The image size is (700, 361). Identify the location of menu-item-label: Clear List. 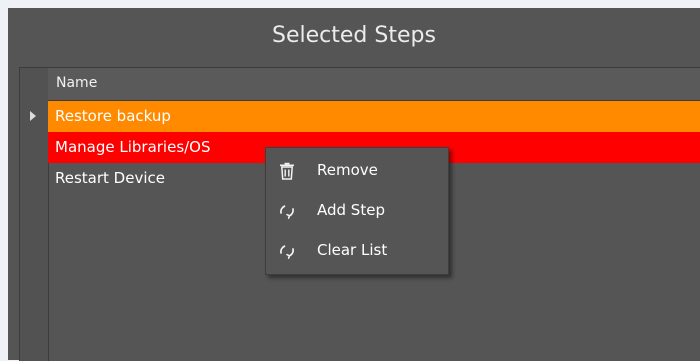
(352, 250).